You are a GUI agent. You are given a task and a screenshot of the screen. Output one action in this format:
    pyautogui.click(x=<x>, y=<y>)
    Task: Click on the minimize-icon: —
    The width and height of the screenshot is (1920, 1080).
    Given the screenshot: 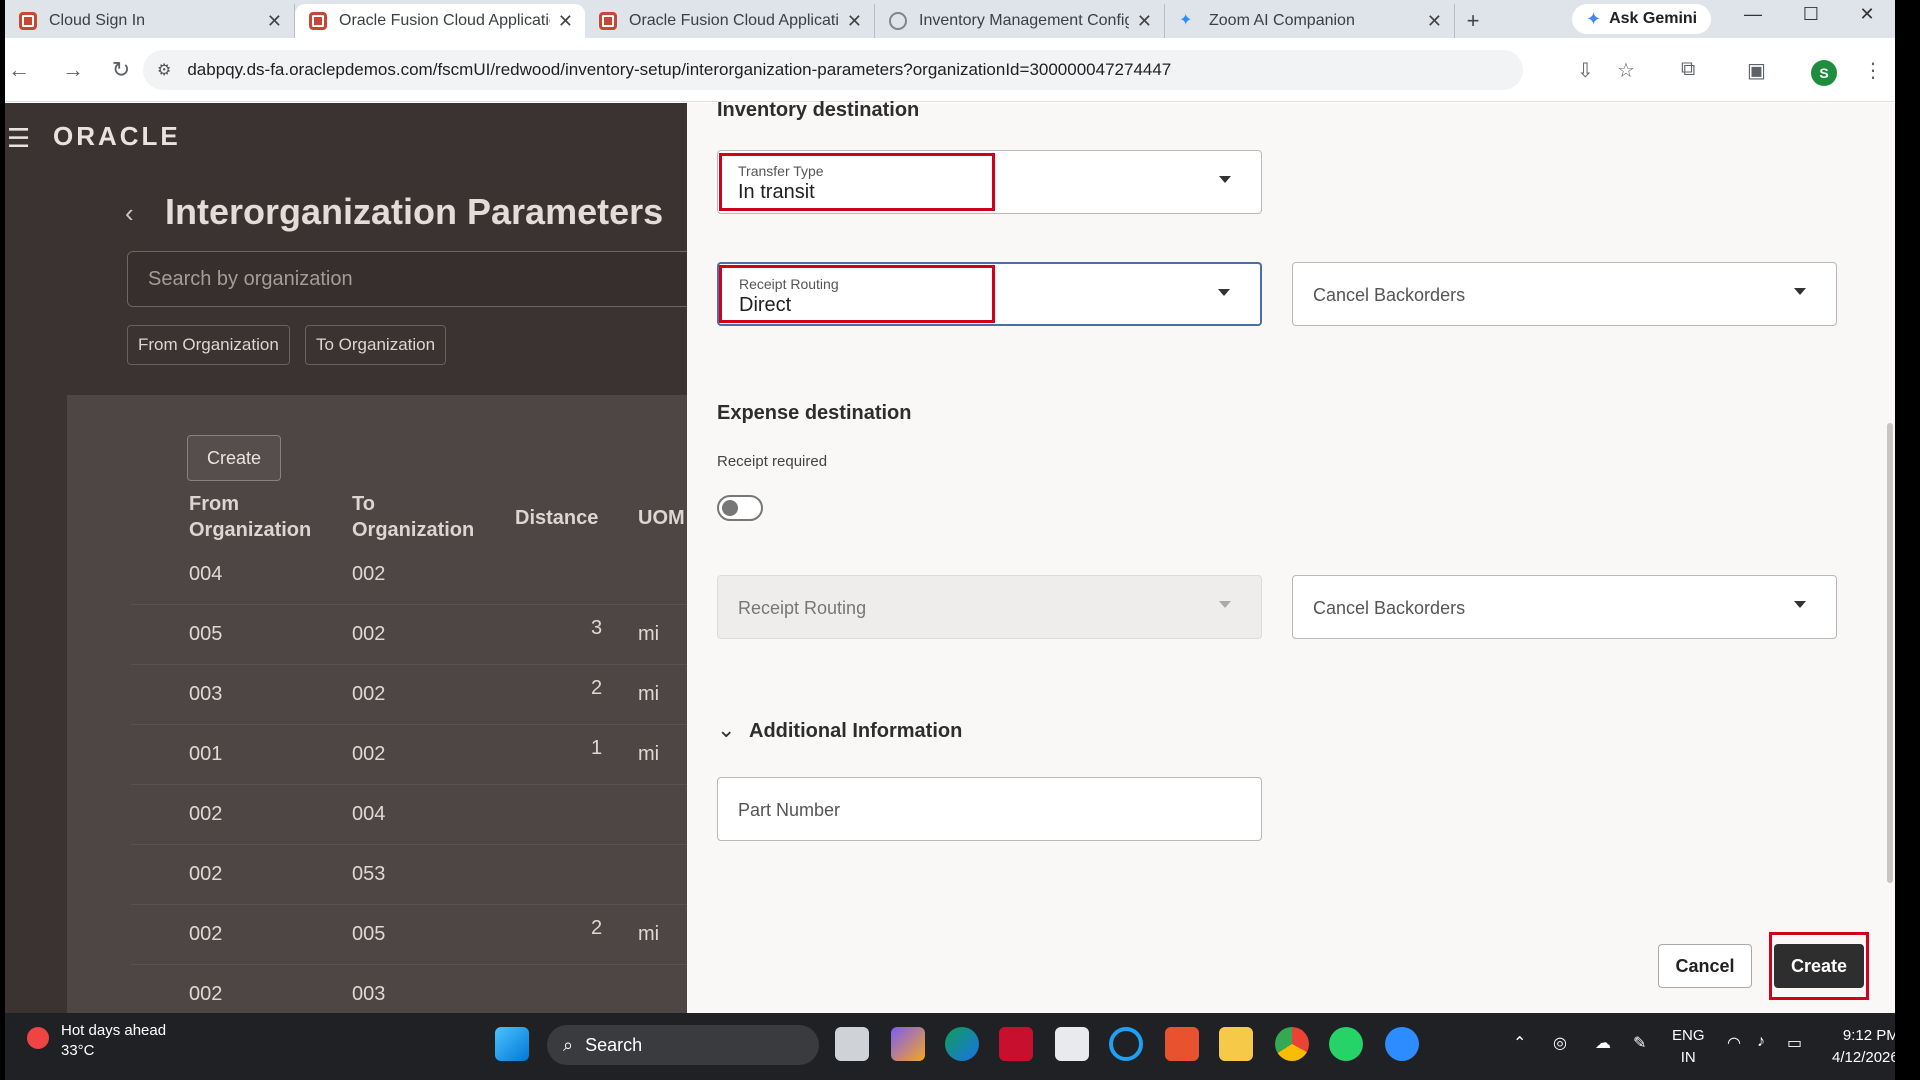 What is the action you would take?
    pyautogui.click(x=1753, y=14)
    